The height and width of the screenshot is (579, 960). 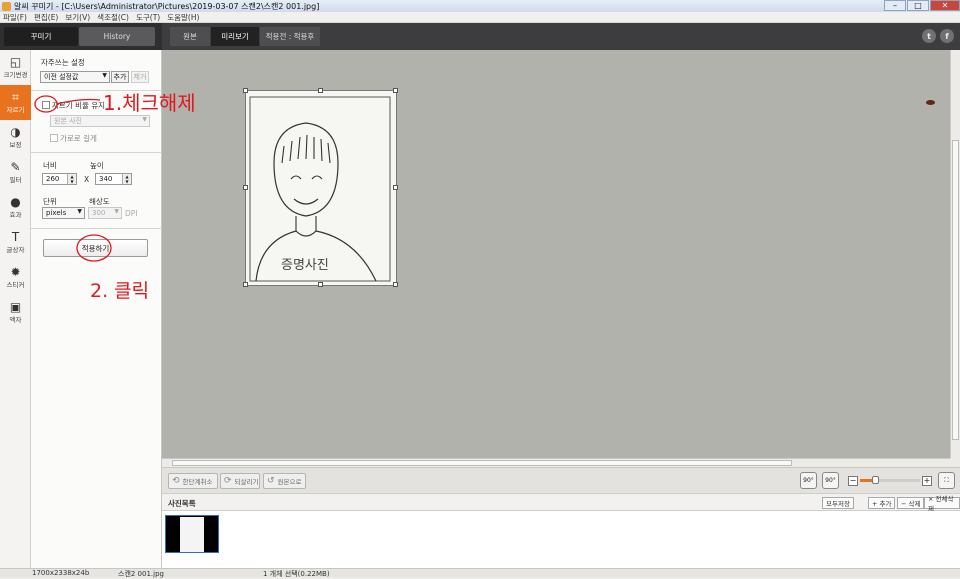 What do you see at coordinates (246, 482) in the screenshot?
I see `redo-label: 되살리기` at bounding box center [246, 482].